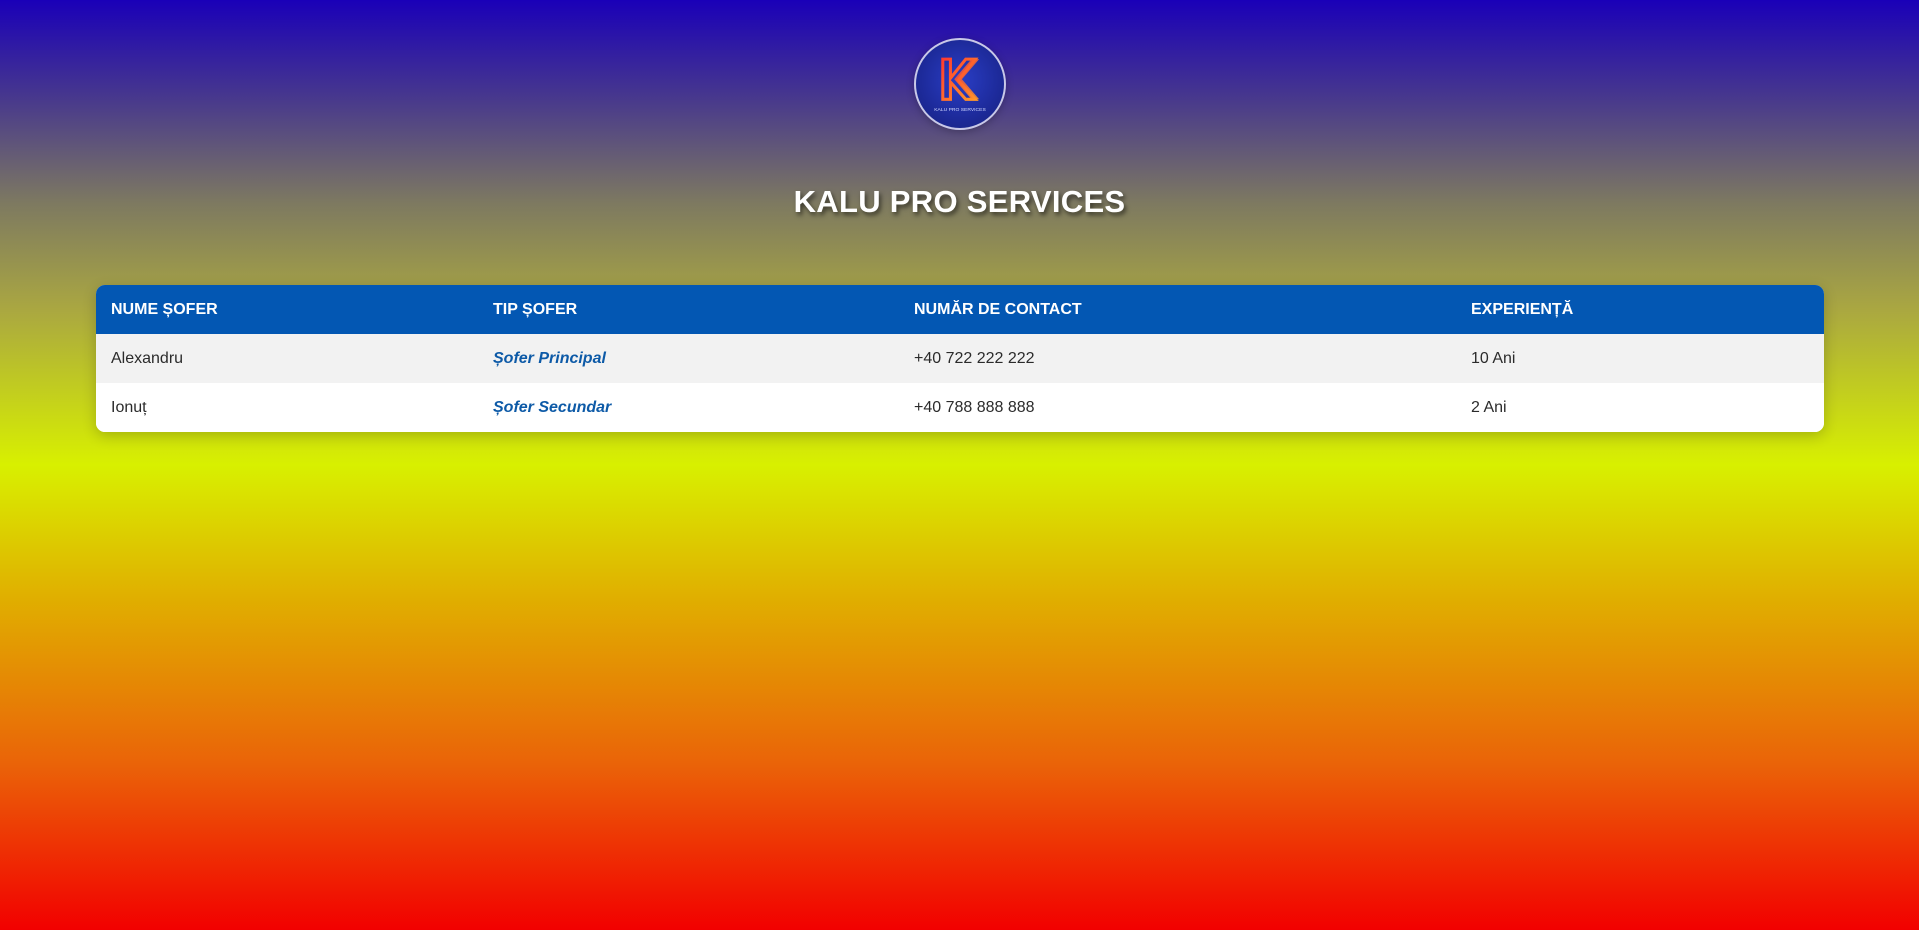 The width and height of the screenshot is (1919, 930). Describe the element at coordinates (688, 358) in the screenshot. I see `cell-driver-type: Șofer Principal` at that location.